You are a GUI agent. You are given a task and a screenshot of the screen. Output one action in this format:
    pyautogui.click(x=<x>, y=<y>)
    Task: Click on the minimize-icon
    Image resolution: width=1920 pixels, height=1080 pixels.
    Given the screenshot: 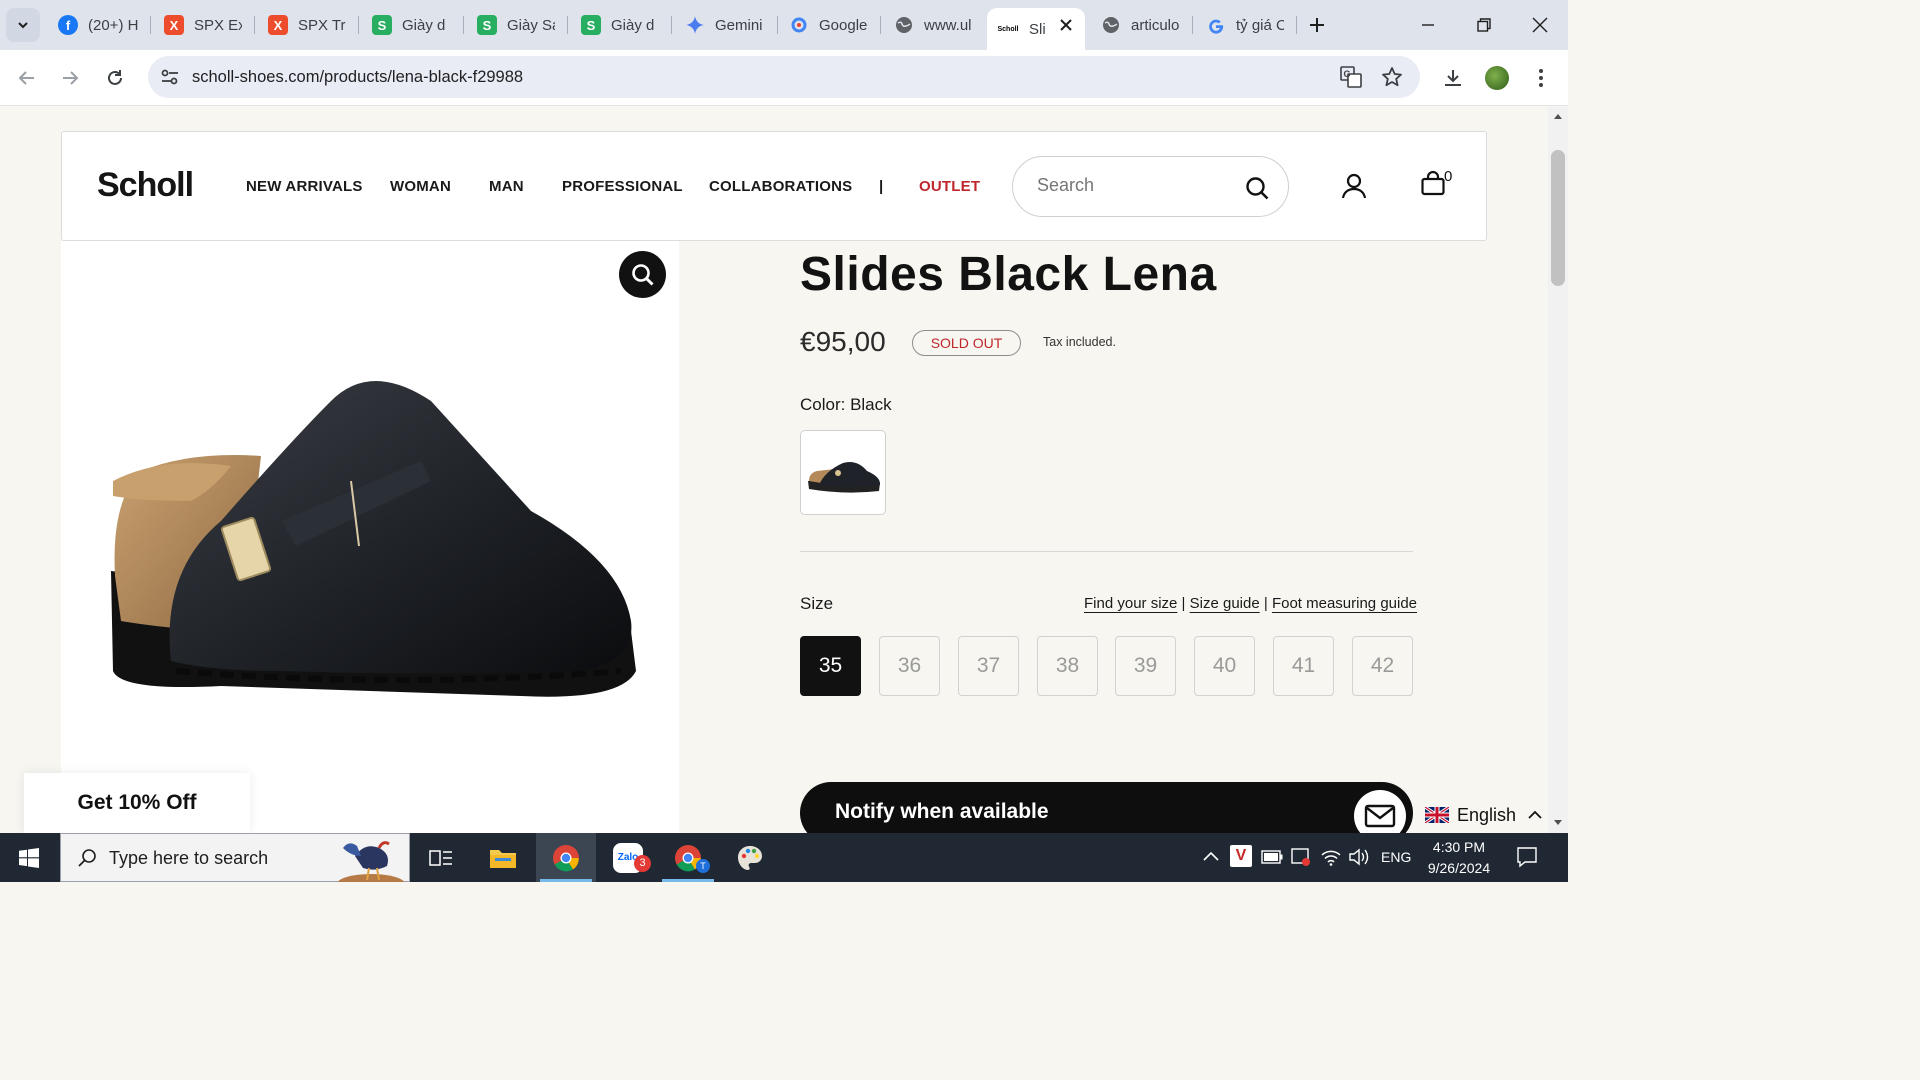 What is the action you would take?
    pyautogui.click(x=1428, y=25)
    